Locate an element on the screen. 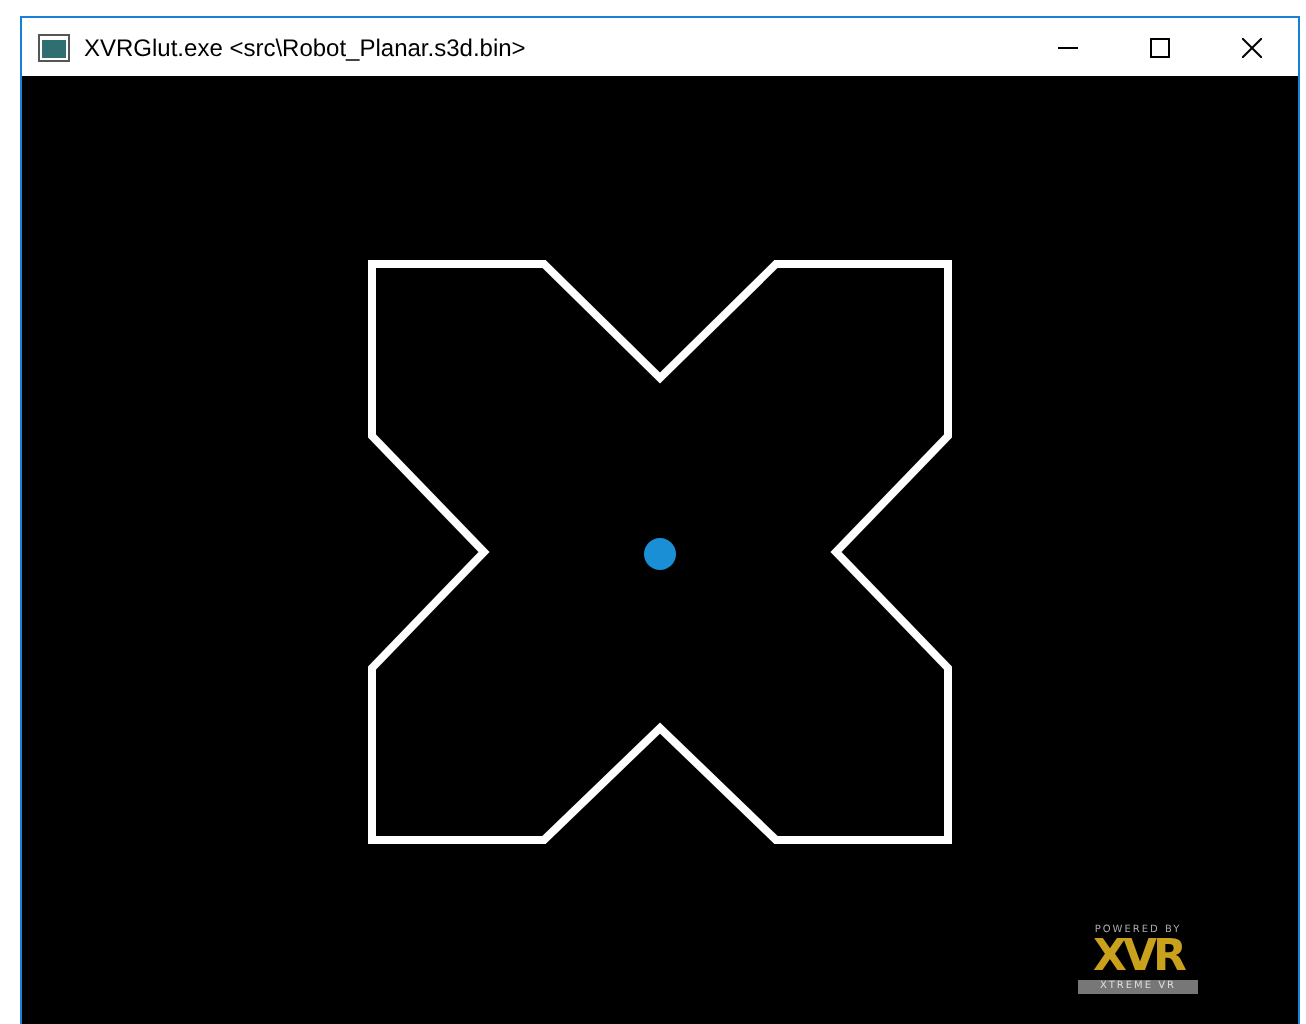  app-icon is located at coordinates (54, 47).